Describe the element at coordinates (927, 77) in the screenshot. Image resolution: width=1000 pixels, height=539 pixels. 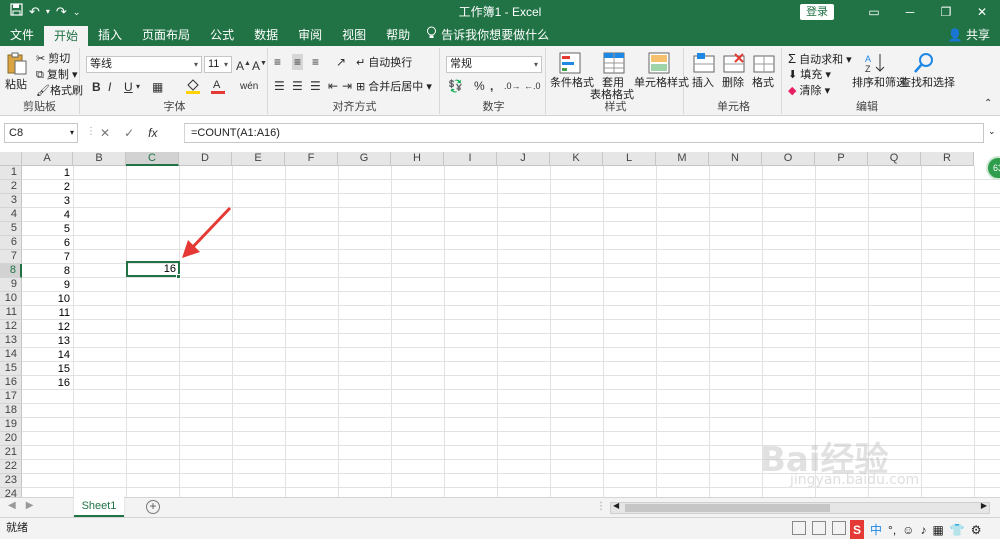
I see `find-select-button: 查找和选择` at that location.